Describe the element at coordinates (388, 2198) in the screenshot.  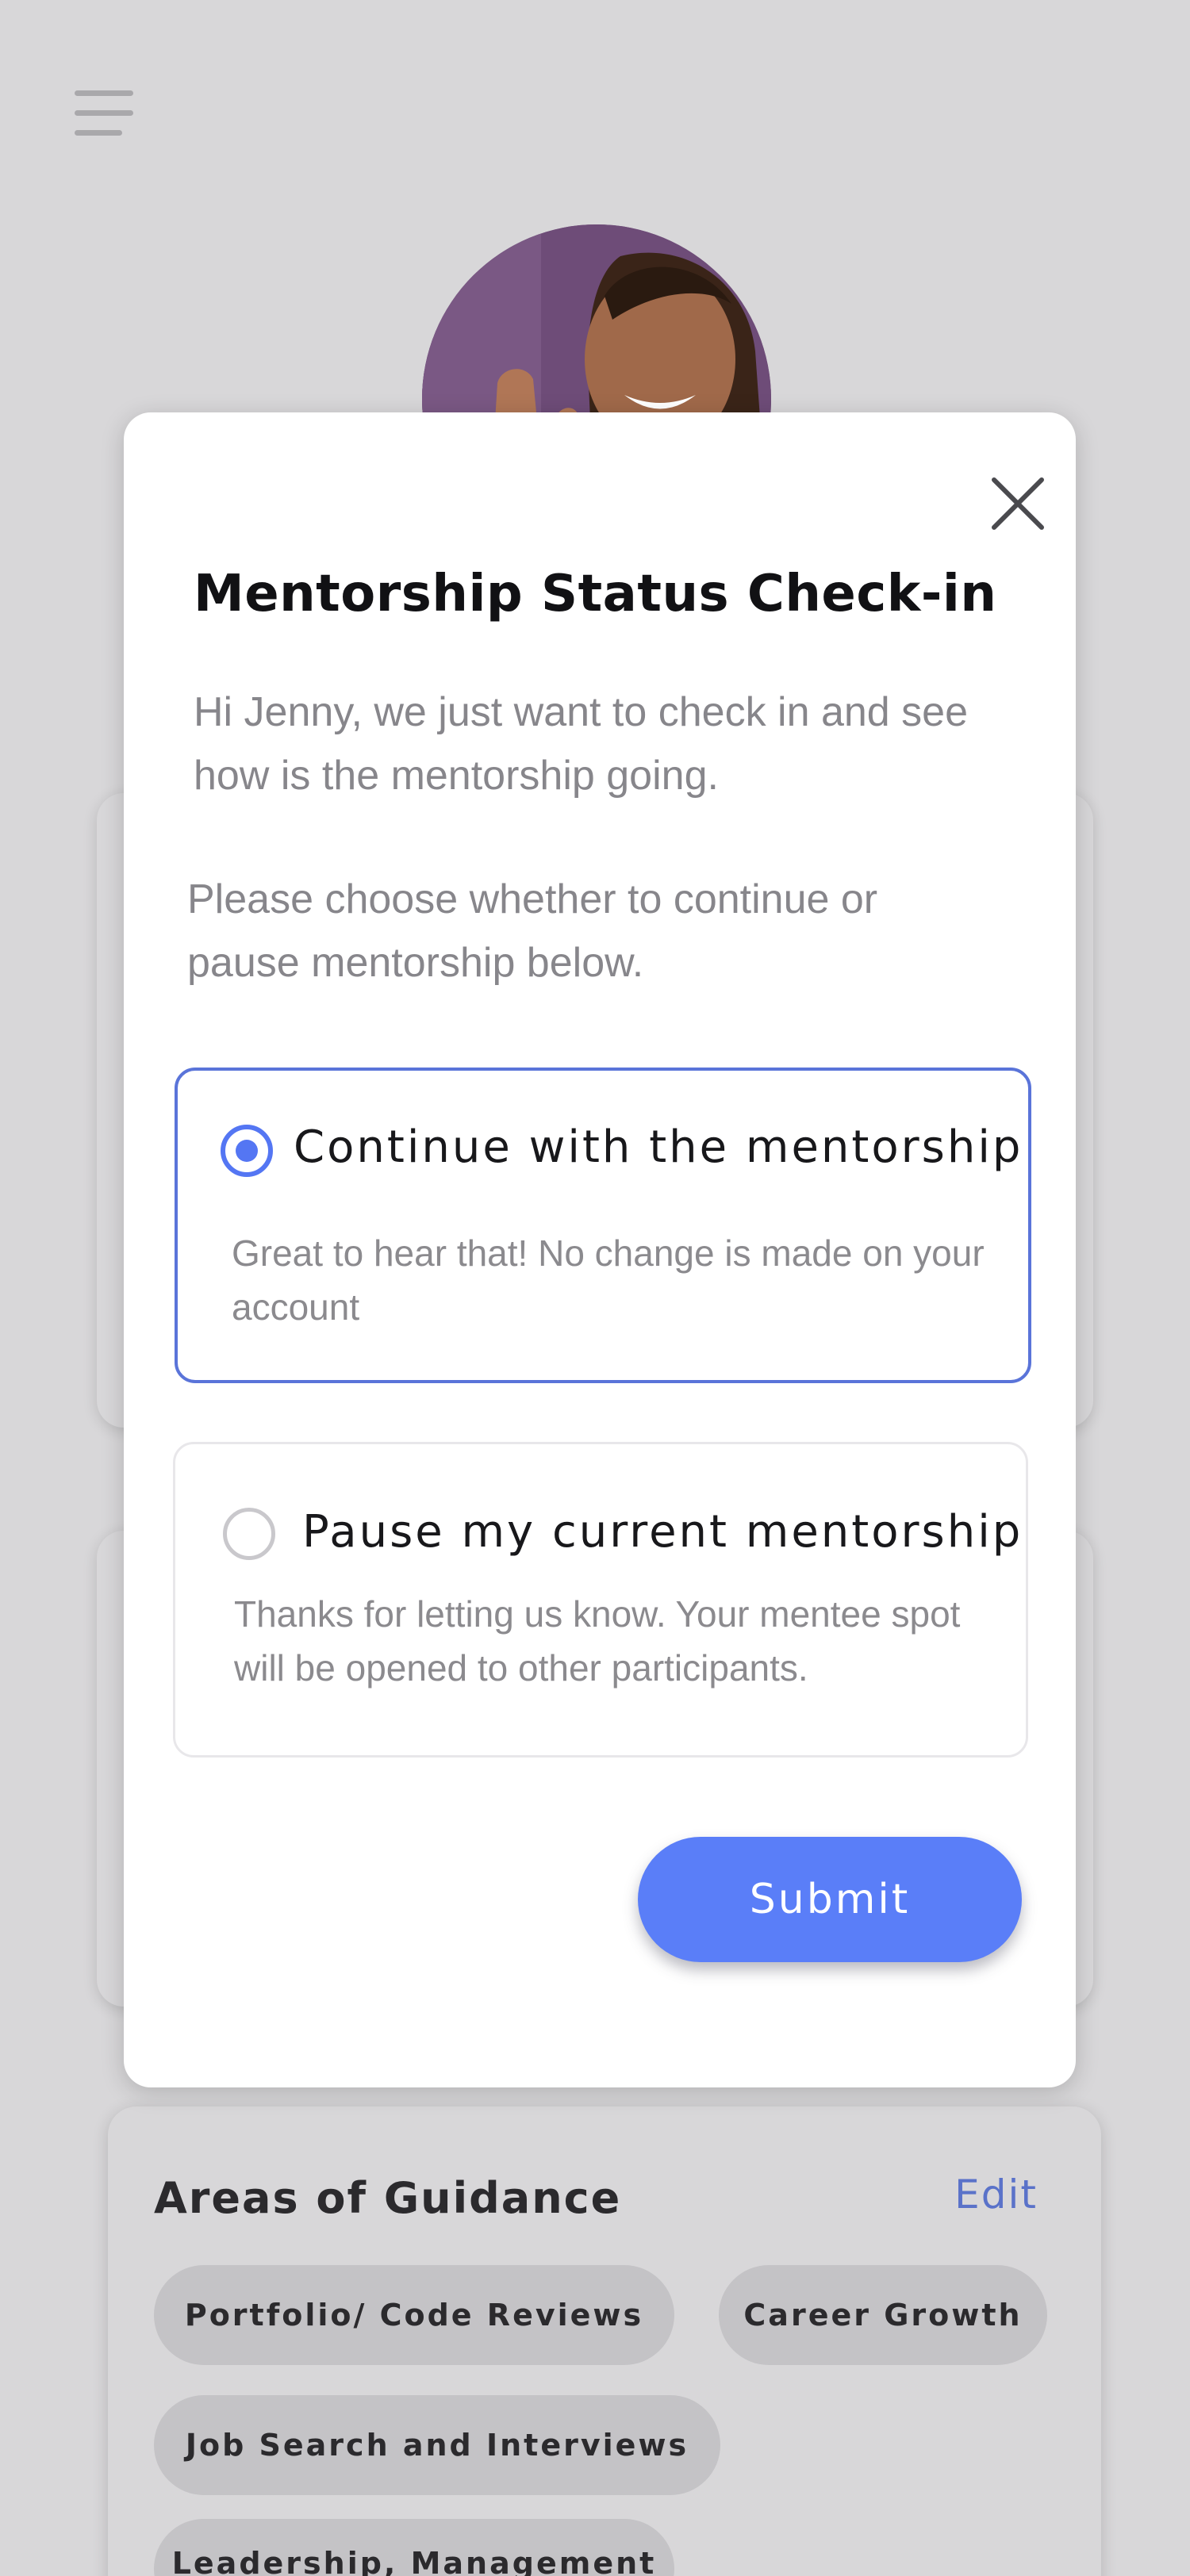
I see `areas-of-guidance-title: Areas of Guidance` at that location.